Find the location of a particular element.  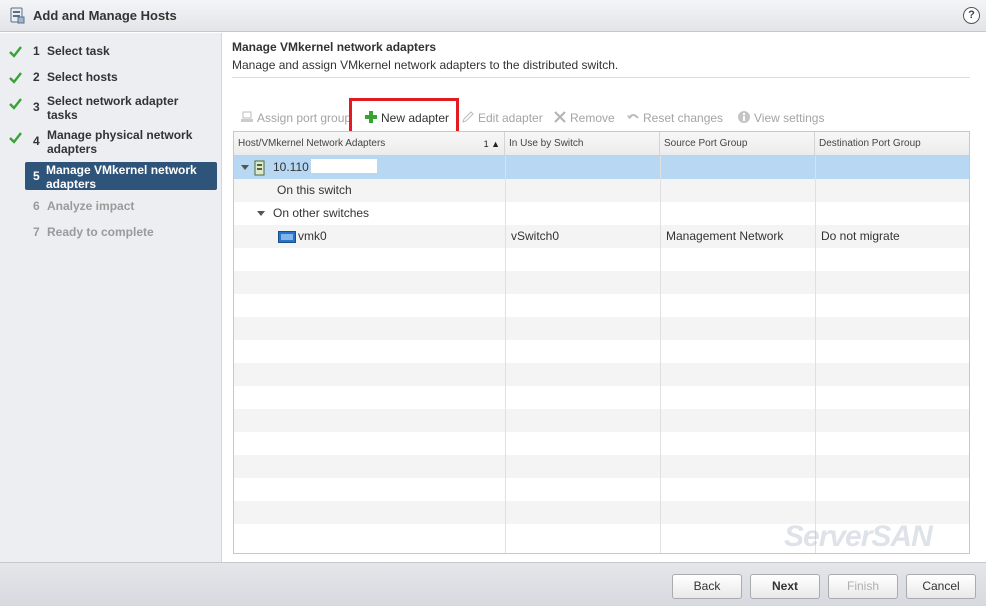

highlight-box is located at coordinates (404, 116).